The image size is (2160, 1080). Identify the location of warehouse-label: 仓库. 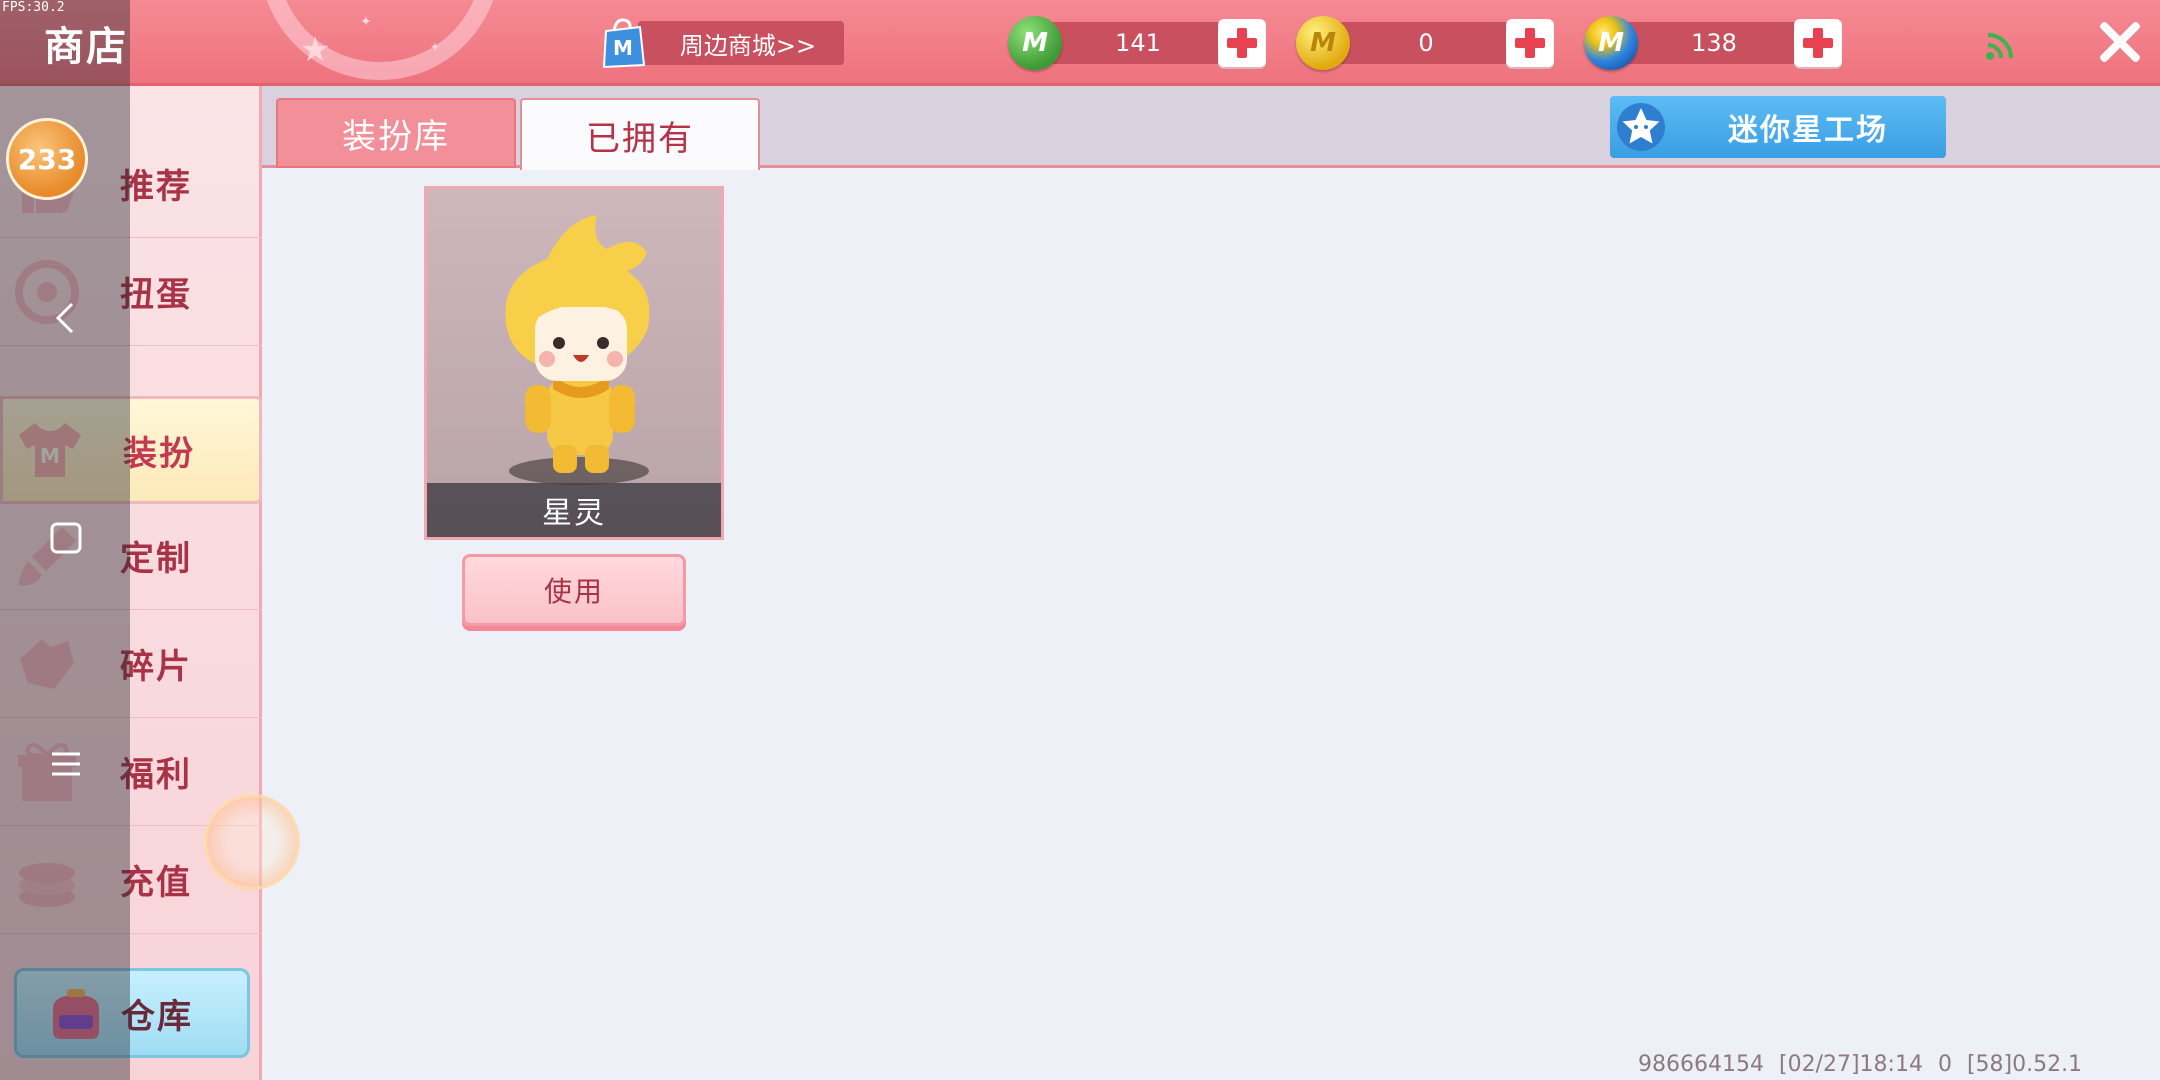
(157, 1016).